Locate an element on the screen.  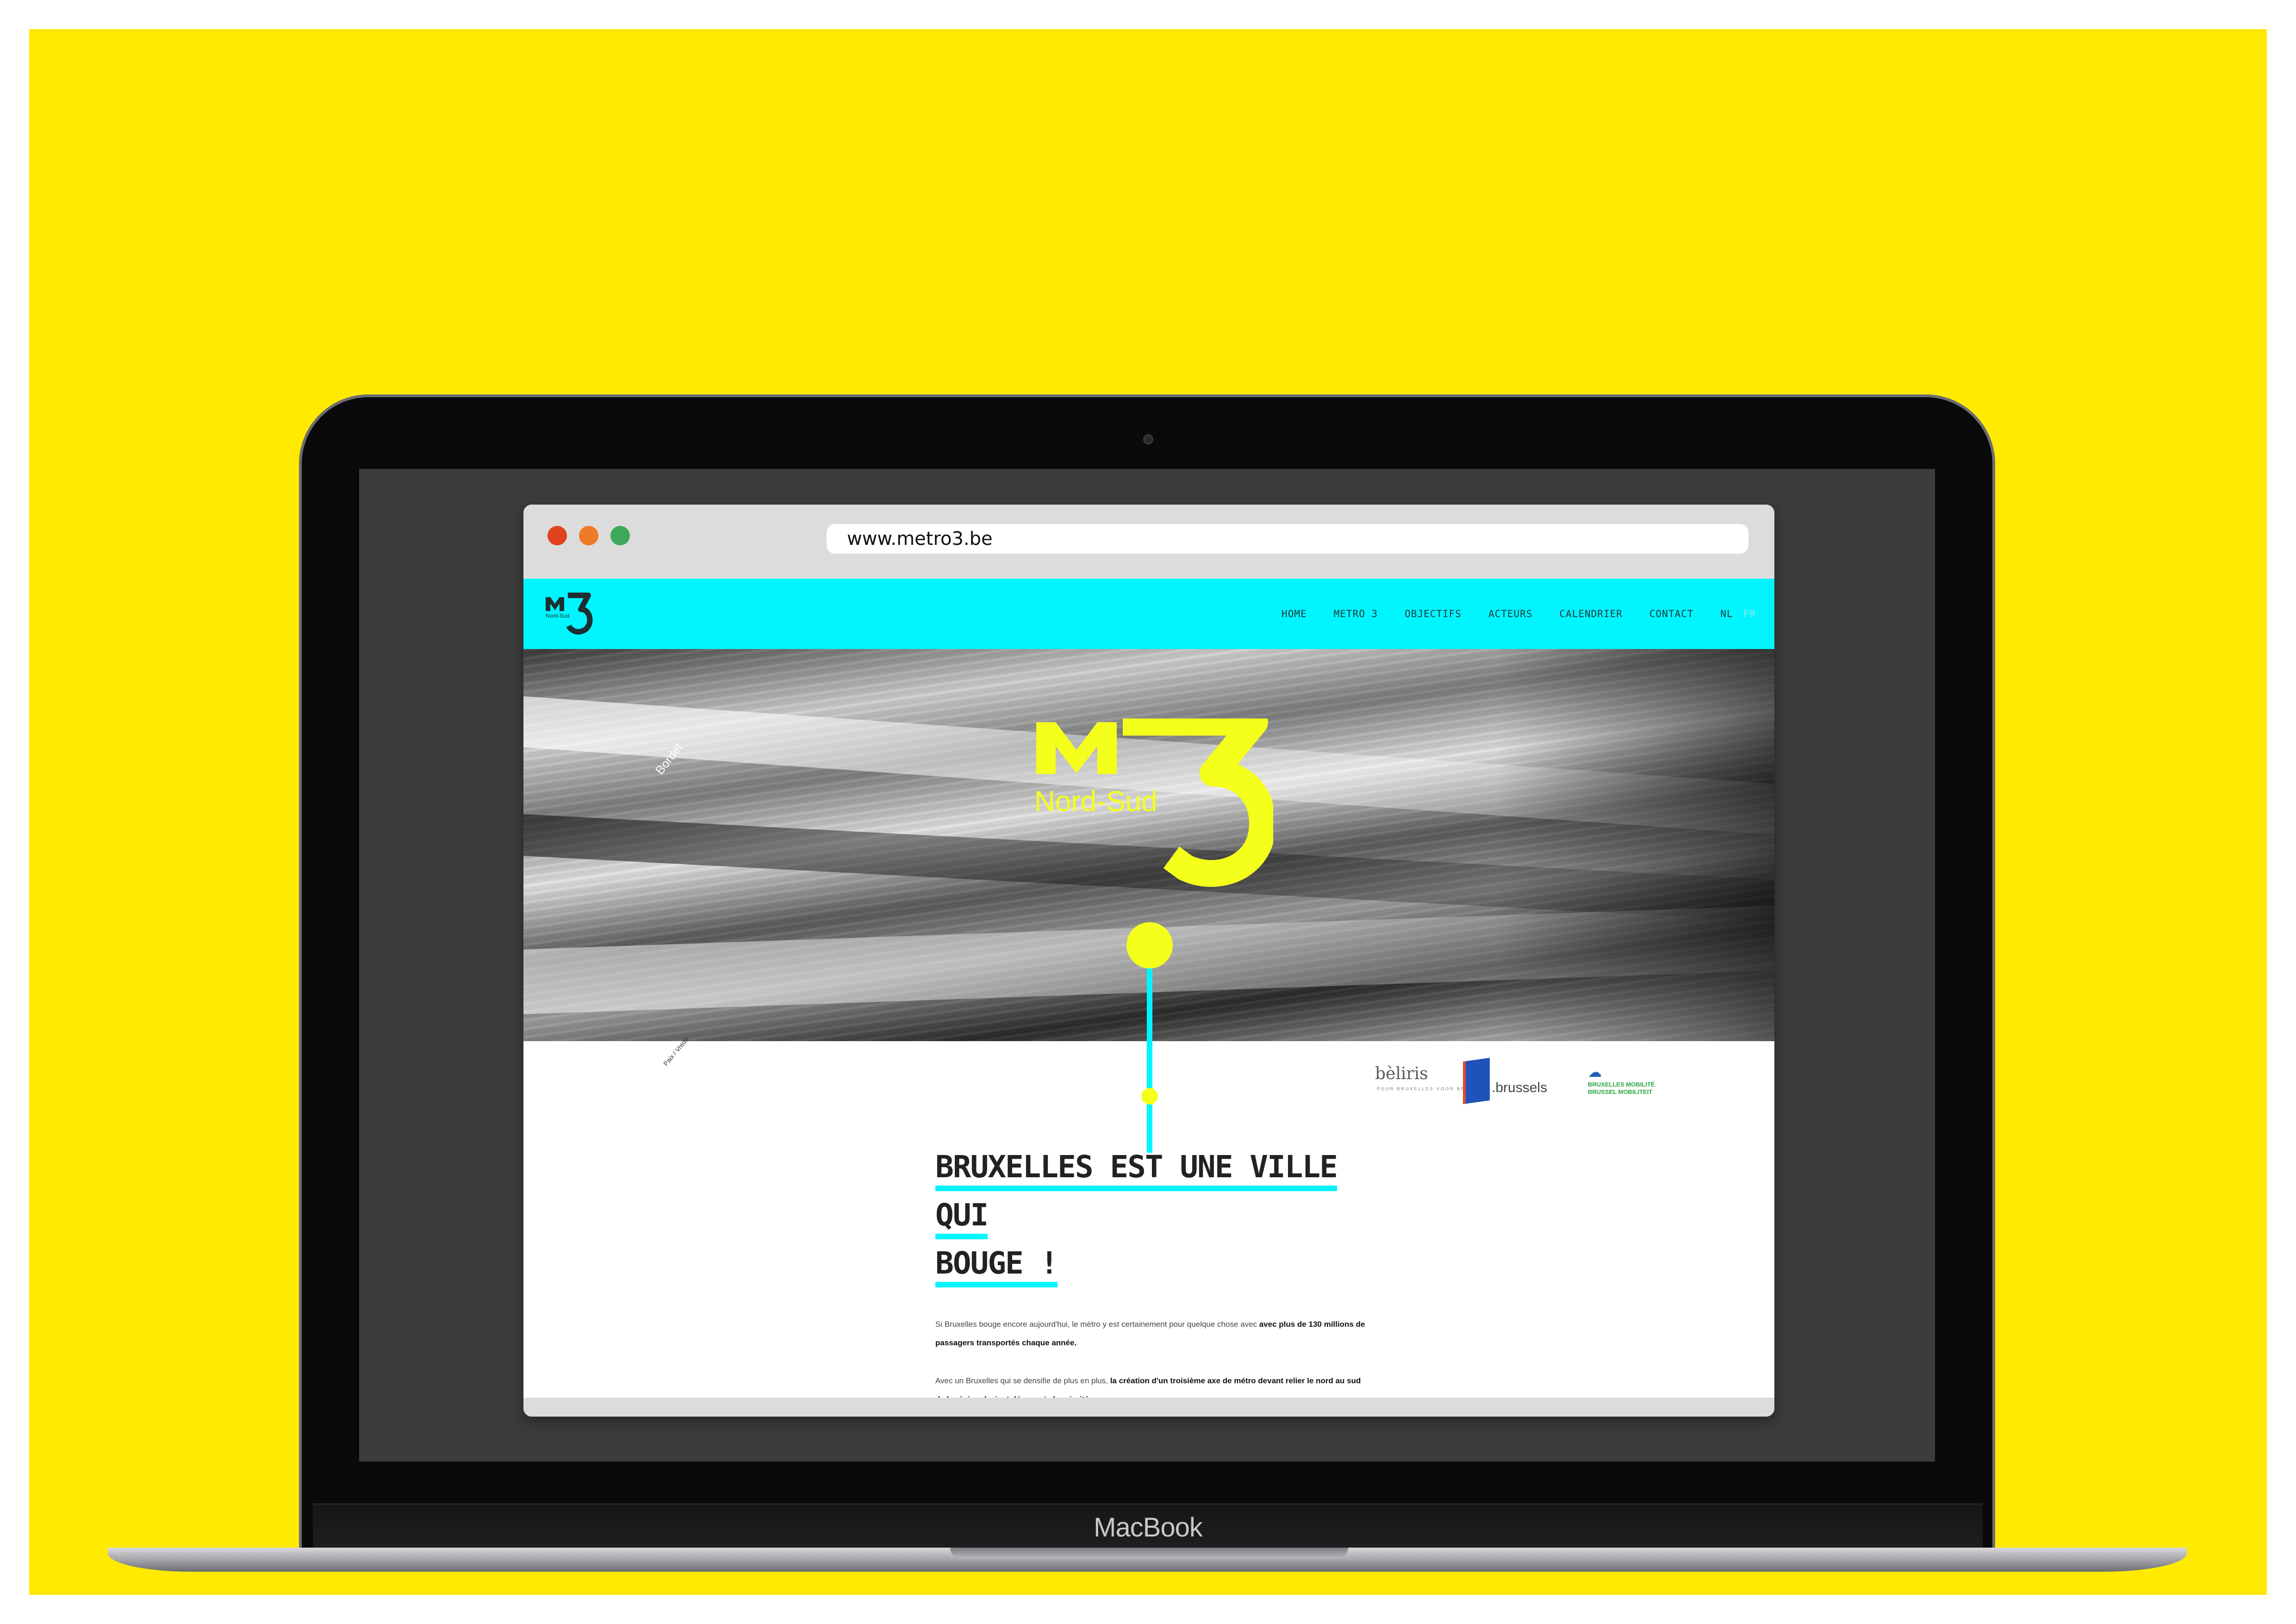
mobilite-logo: BRUXELLES MOBILITÉ BRUSSEL MOBILITEIT is located at coordinates (1621, 1088).